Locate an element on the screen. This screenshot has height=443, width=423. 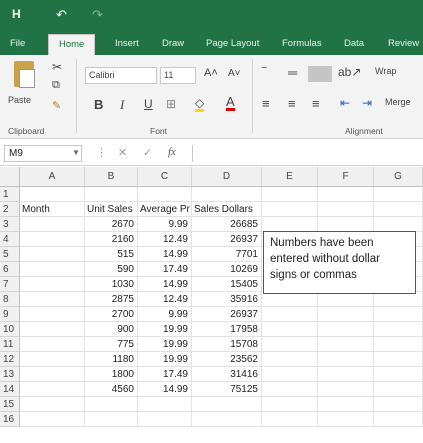
cell-g13 is located at coordinates (398, 374).